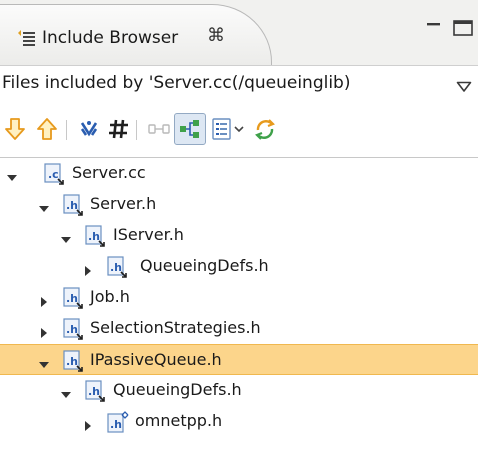 Image resolution: width=478 pixels, height=457 pixels. I want to click on tree-item-label: omnetpp.h, so click(179, 420).